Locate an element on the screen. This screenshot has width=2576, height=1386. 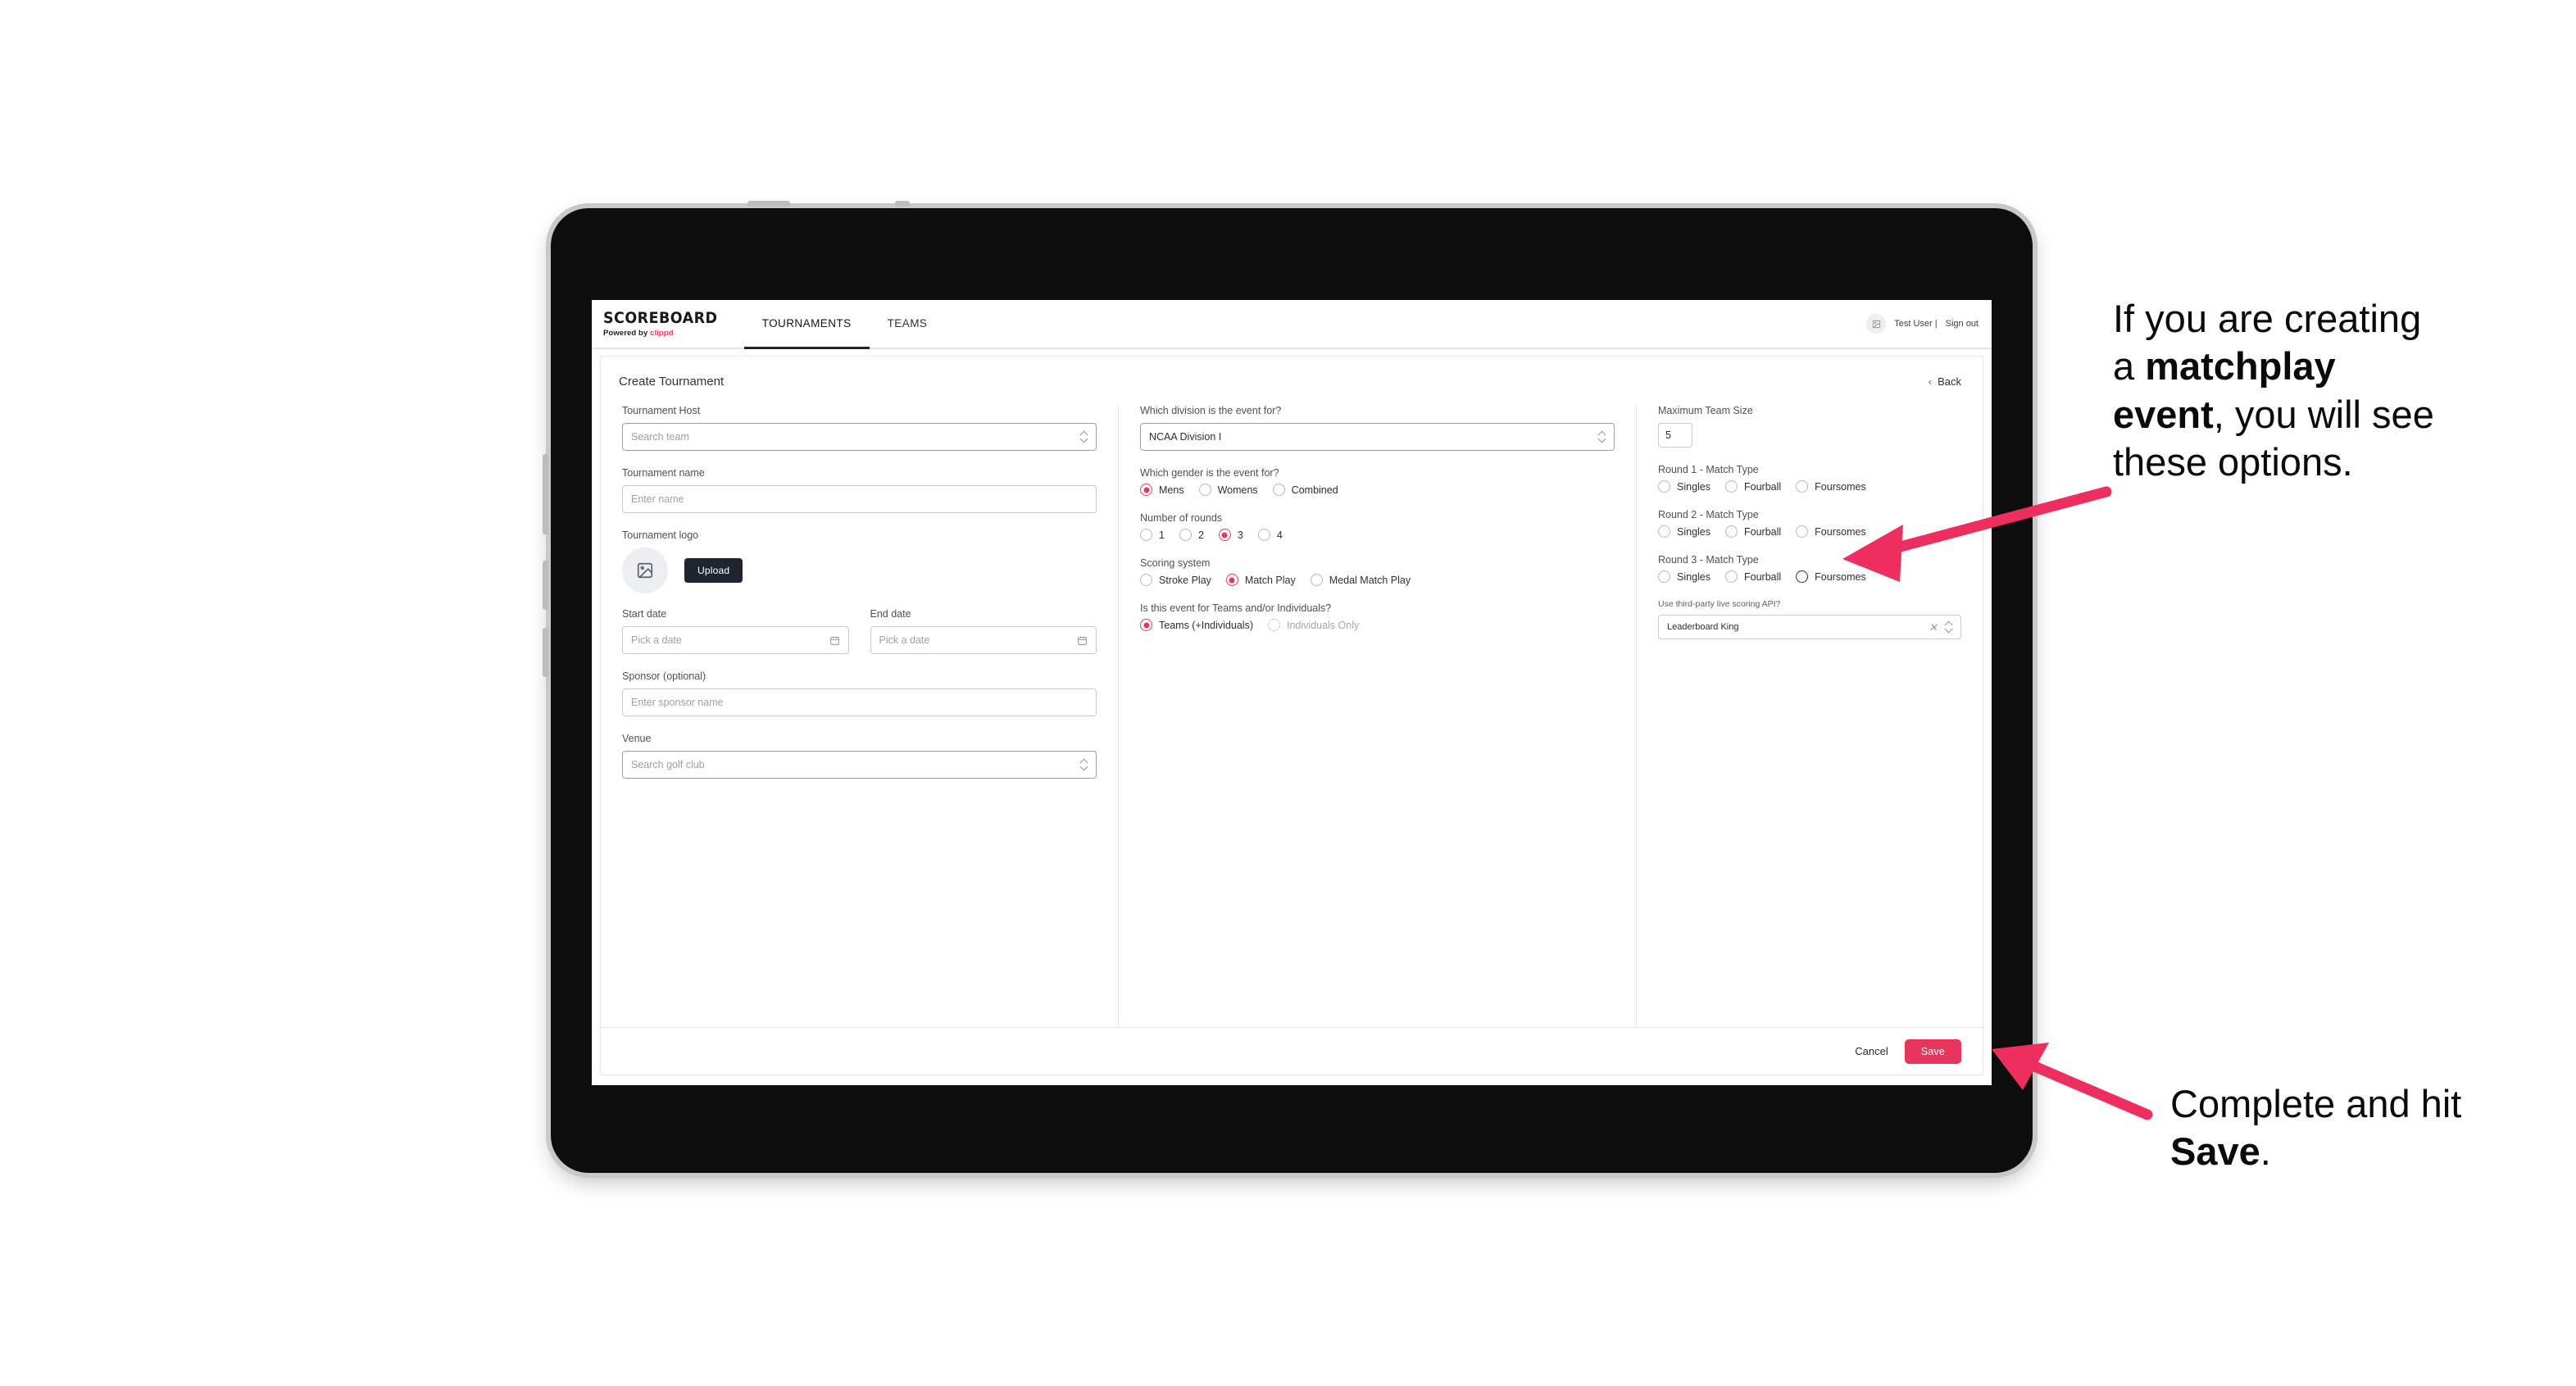
sponsor-input: Enter sponsor name is located at coordinates (859, 702).